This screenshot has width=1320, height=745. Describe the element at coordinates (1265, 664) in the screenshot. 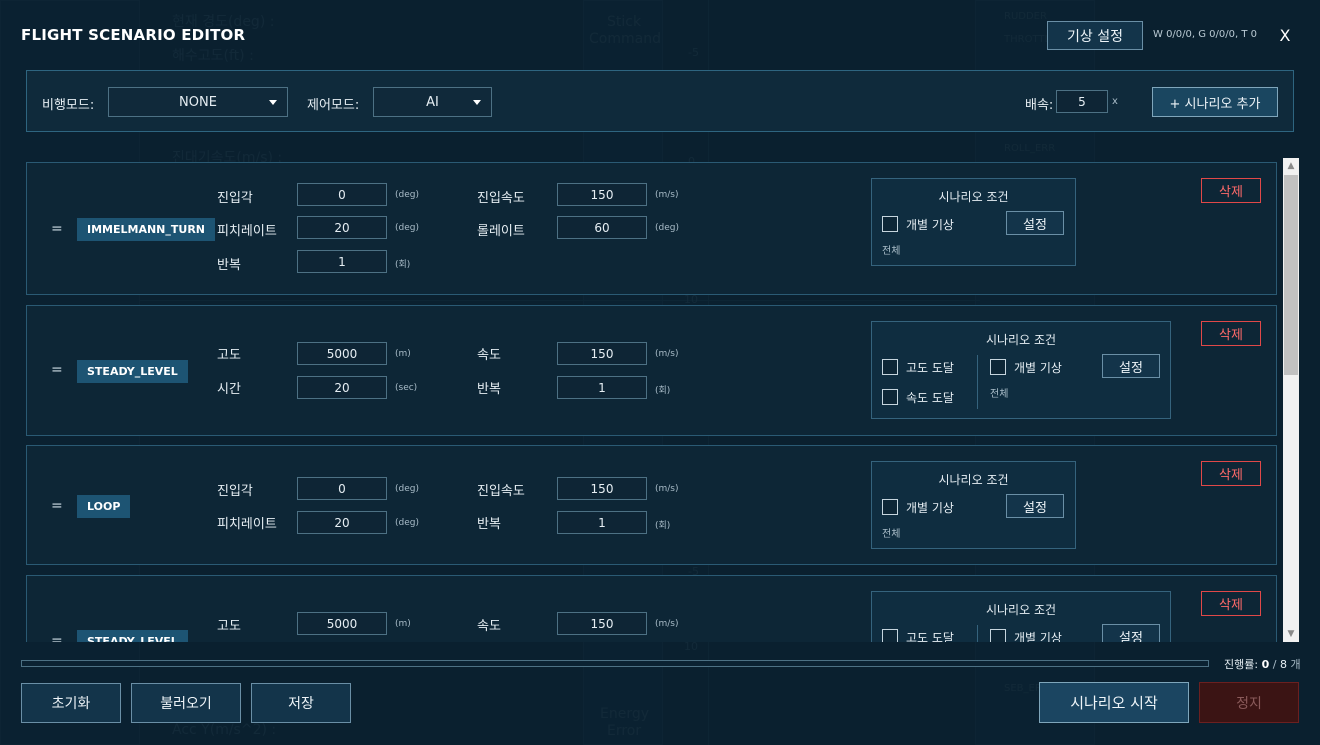

I see `progress-done: 0` at that location.